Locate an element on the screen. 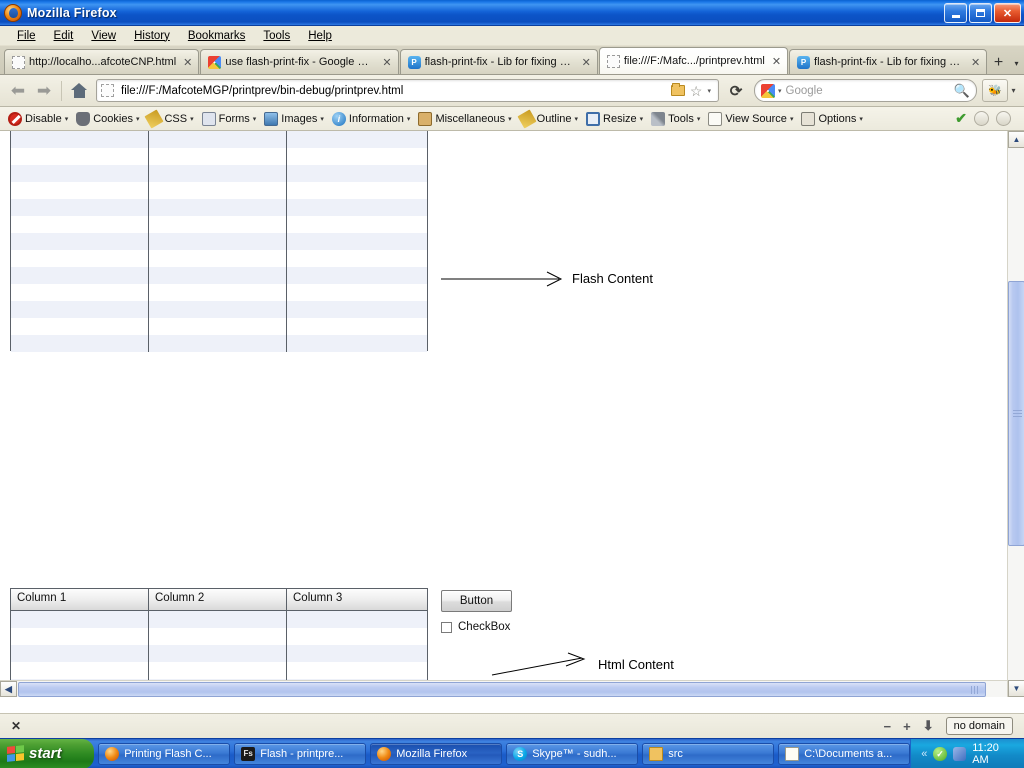 This screenshot has width=1024, height=768. menu-help: Help is located at coordinates (320, 36).